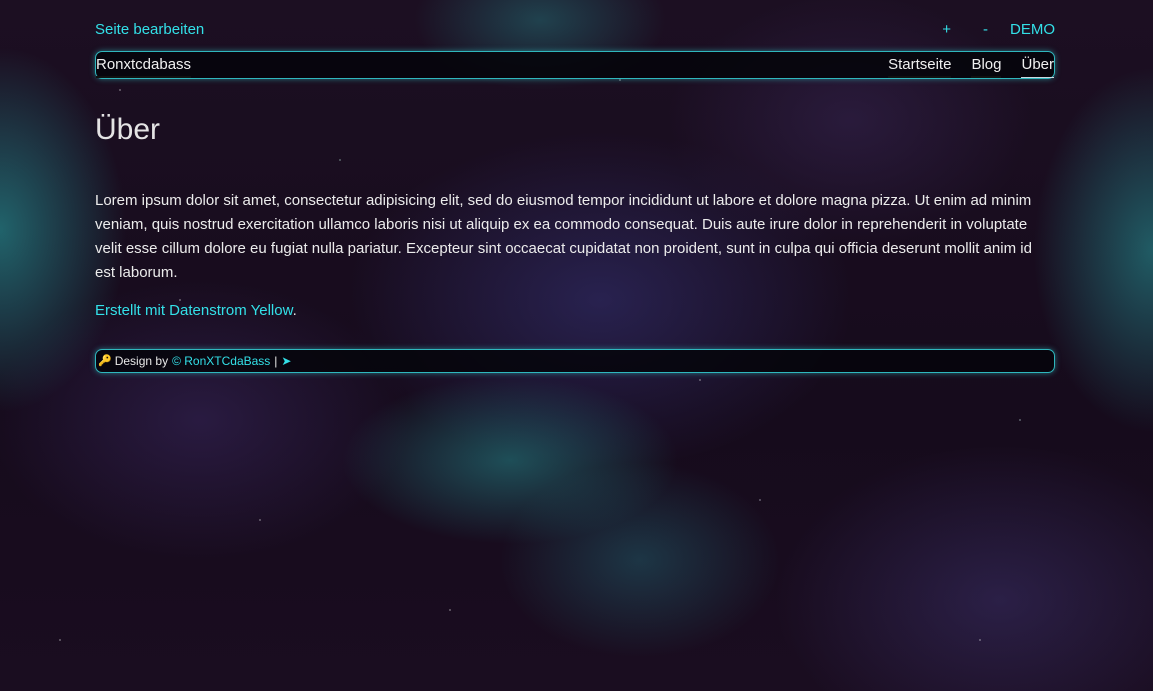 The image size is (1153, 691). Describe the element at coordinates (221, 361) in the screenshot. I see `footer-designer-link: © RonXTCdaBass` at that location.